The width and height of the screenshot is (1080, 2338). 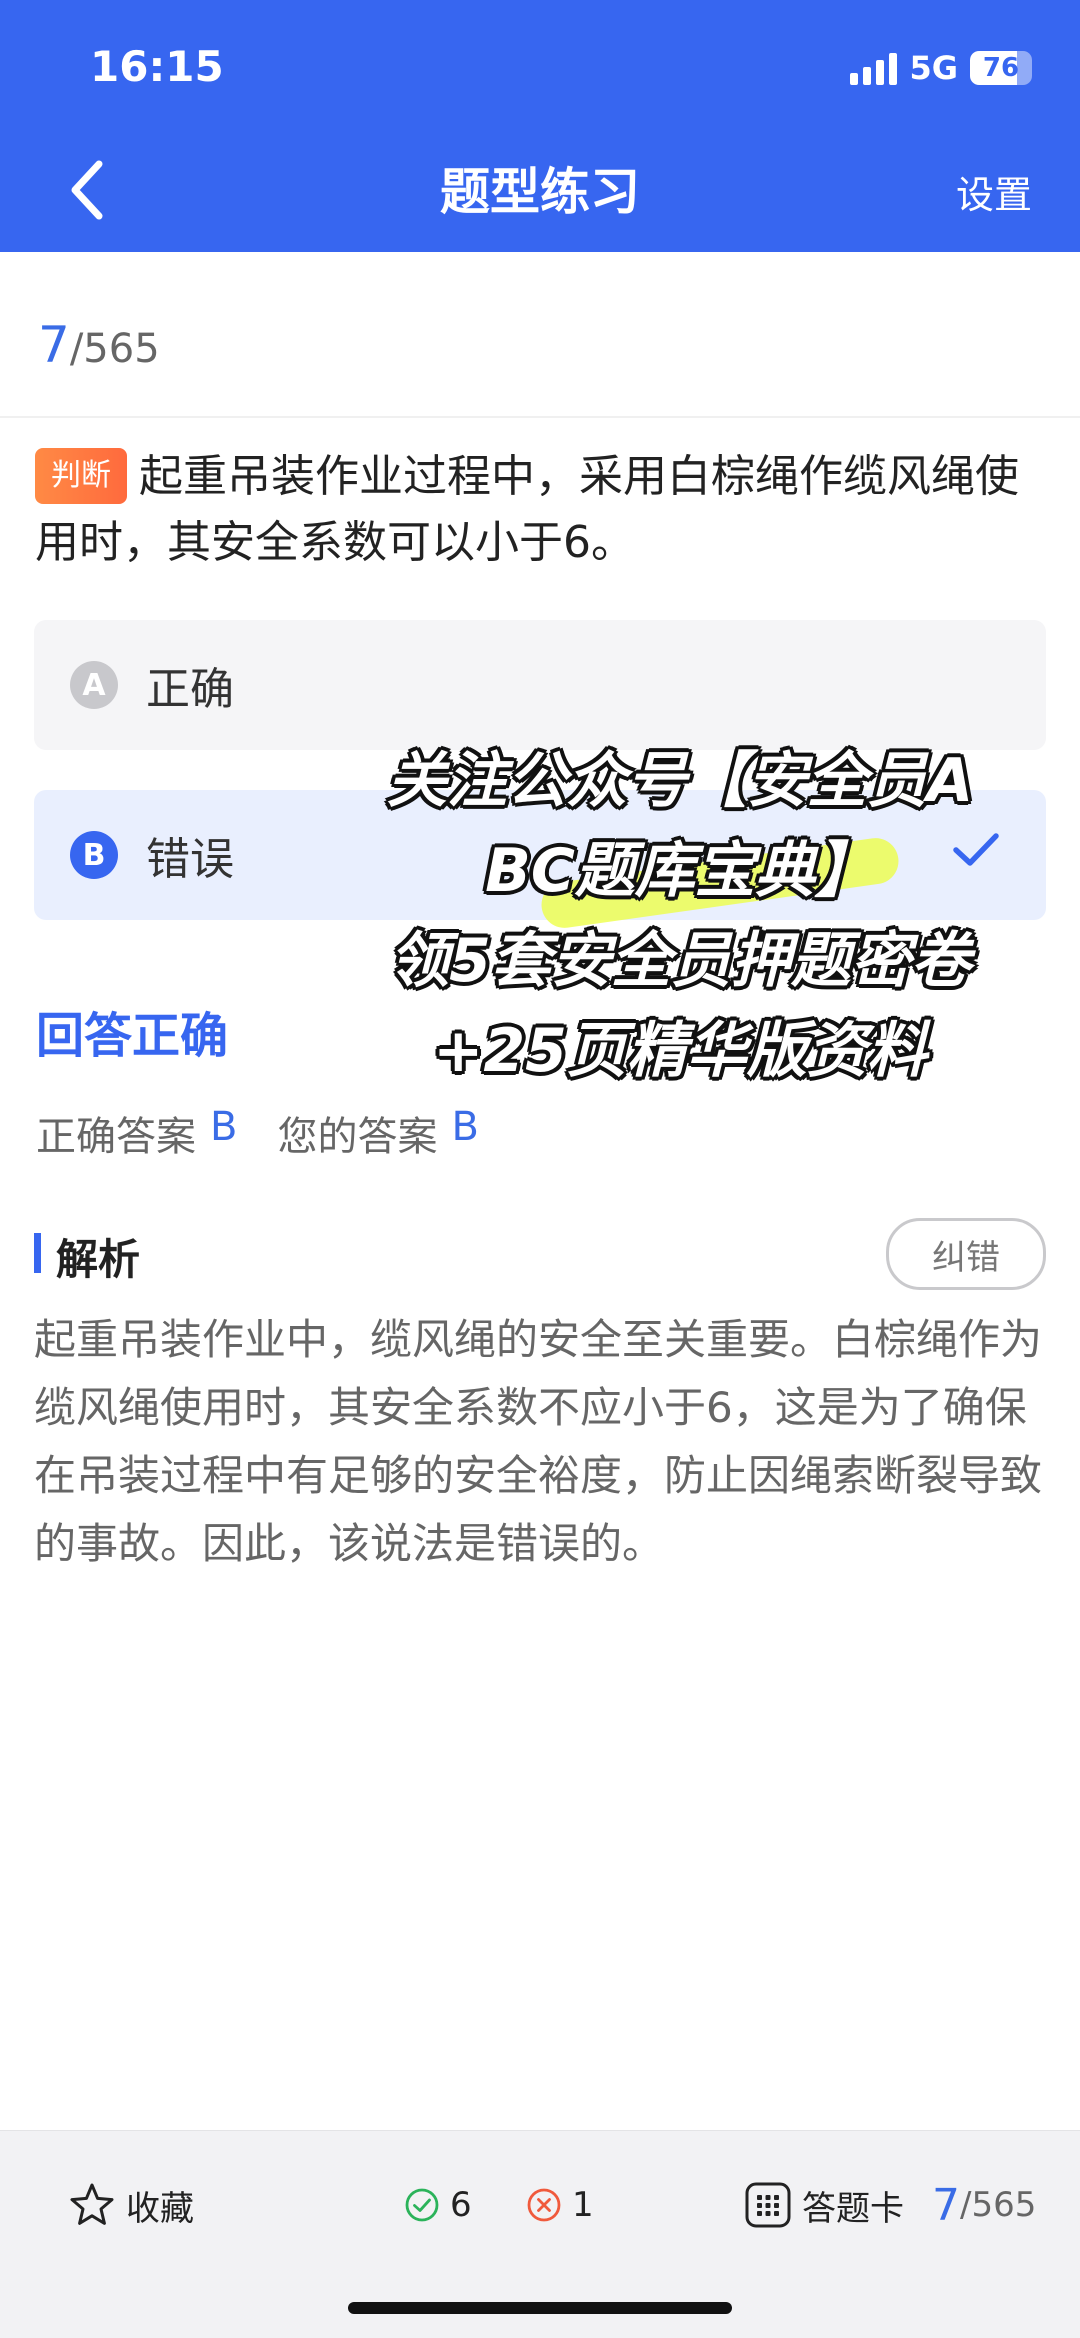 What do you see at coordinates (190, 689) in the screenshot?
I see `option-text: 正确` at bounding box center [190, 689].